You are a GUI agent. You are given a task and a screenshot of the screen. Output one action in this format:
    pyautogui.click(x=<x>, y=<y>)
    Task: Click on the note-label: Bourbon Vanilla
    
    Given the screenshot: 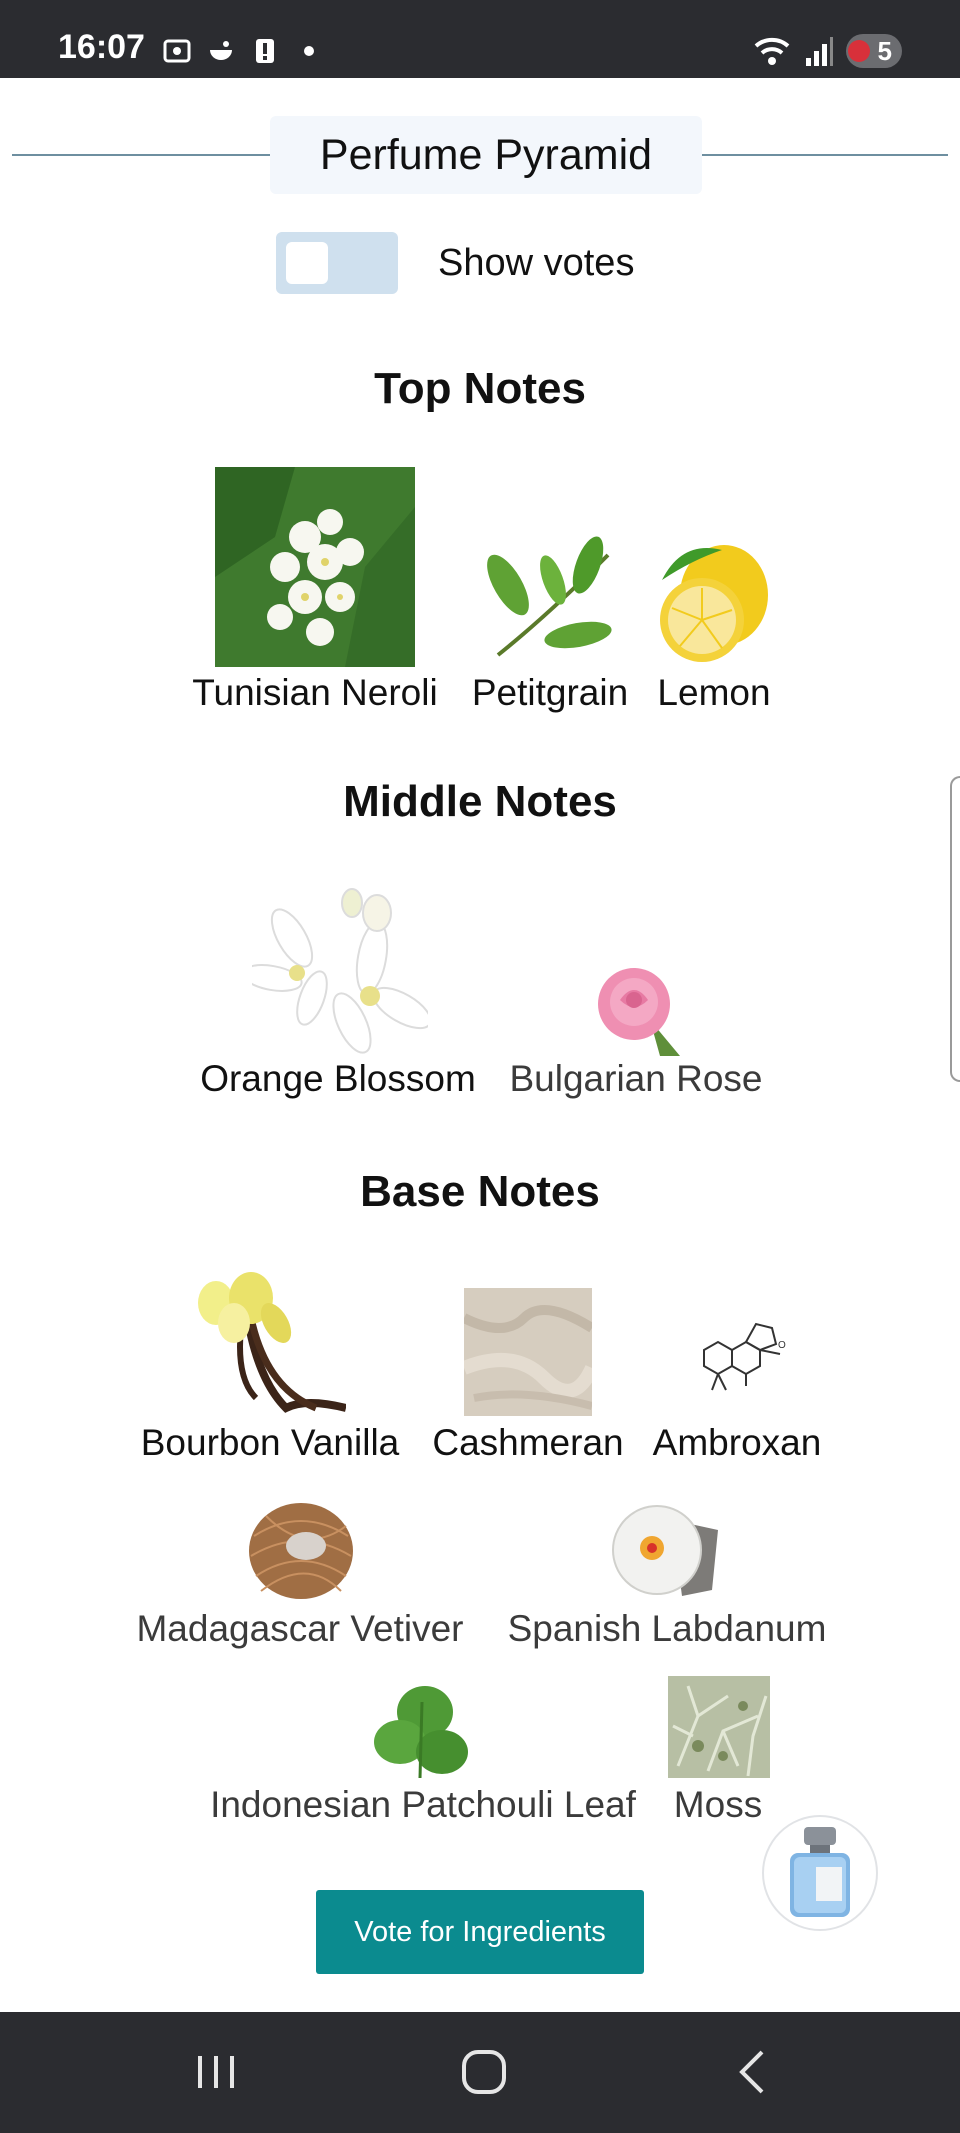 What is the action you would take?
    pyautogui.click(x=270, y=1442)
    